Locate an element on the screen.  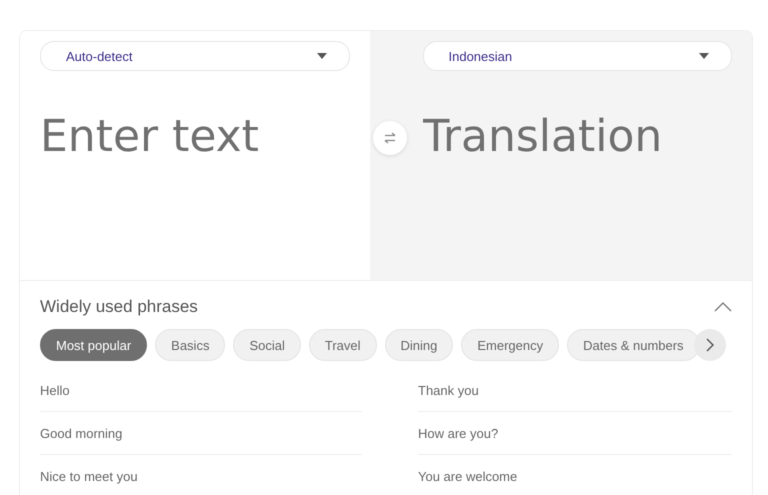
chevron-right-icon is located at coordinates (710, 345).